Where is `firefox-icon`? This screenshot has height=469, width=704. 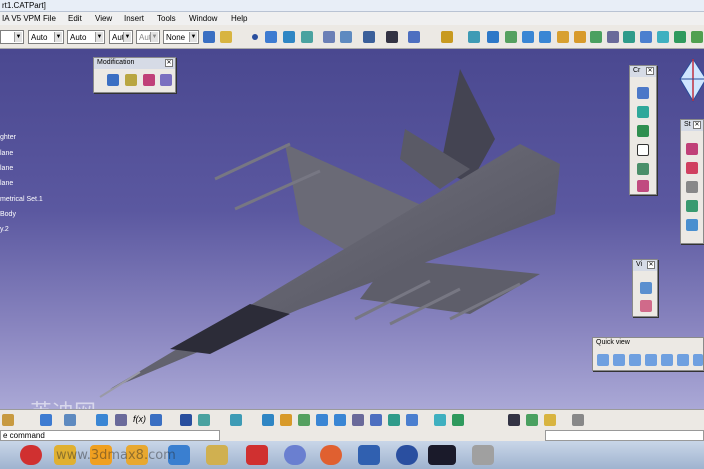 firefox-icon is located at coordinates (331, 455).